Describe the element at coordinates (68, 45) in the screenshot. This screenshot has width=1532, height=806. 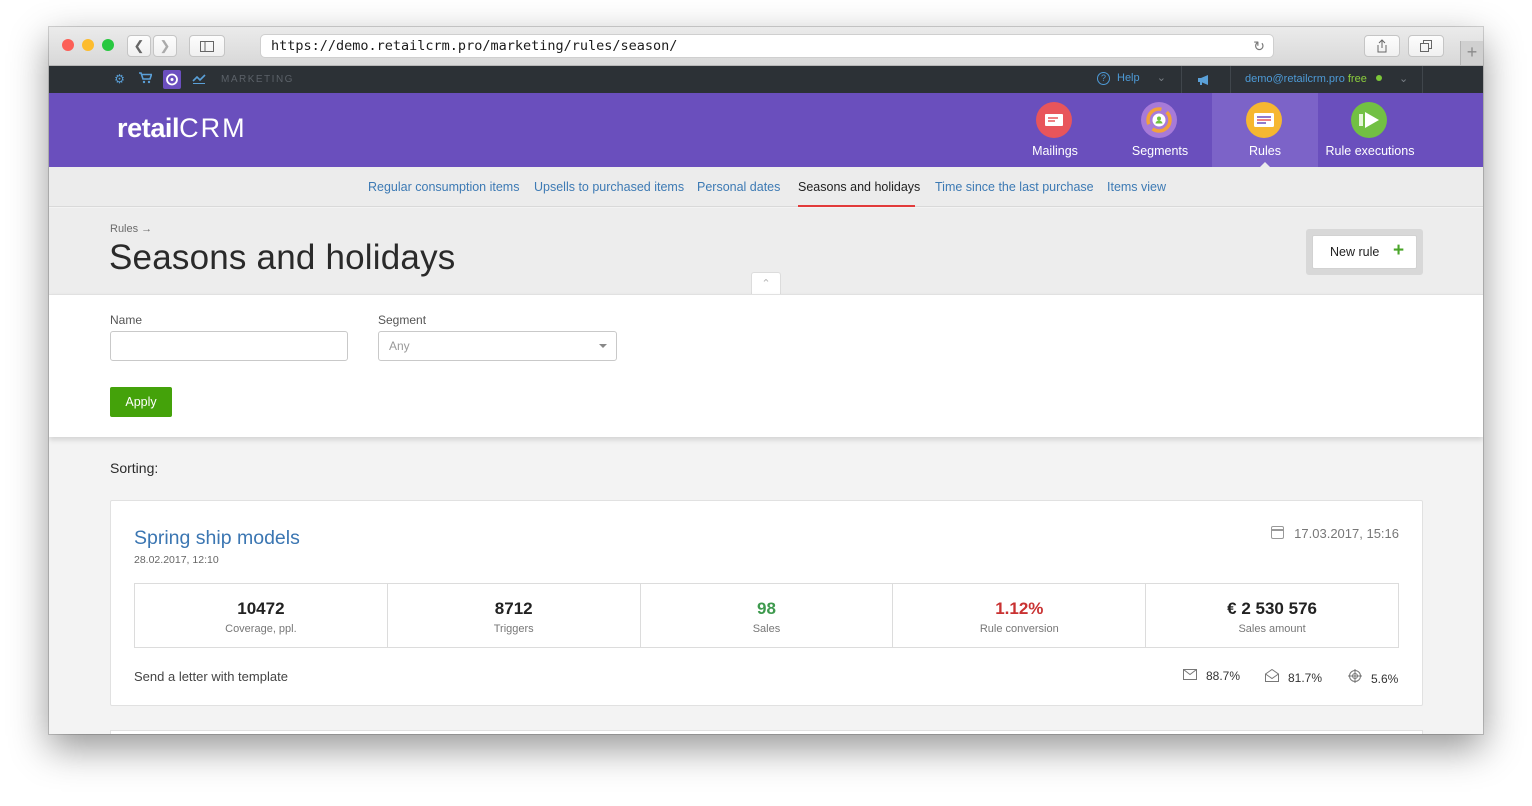
I see `close-window-button` at that location.